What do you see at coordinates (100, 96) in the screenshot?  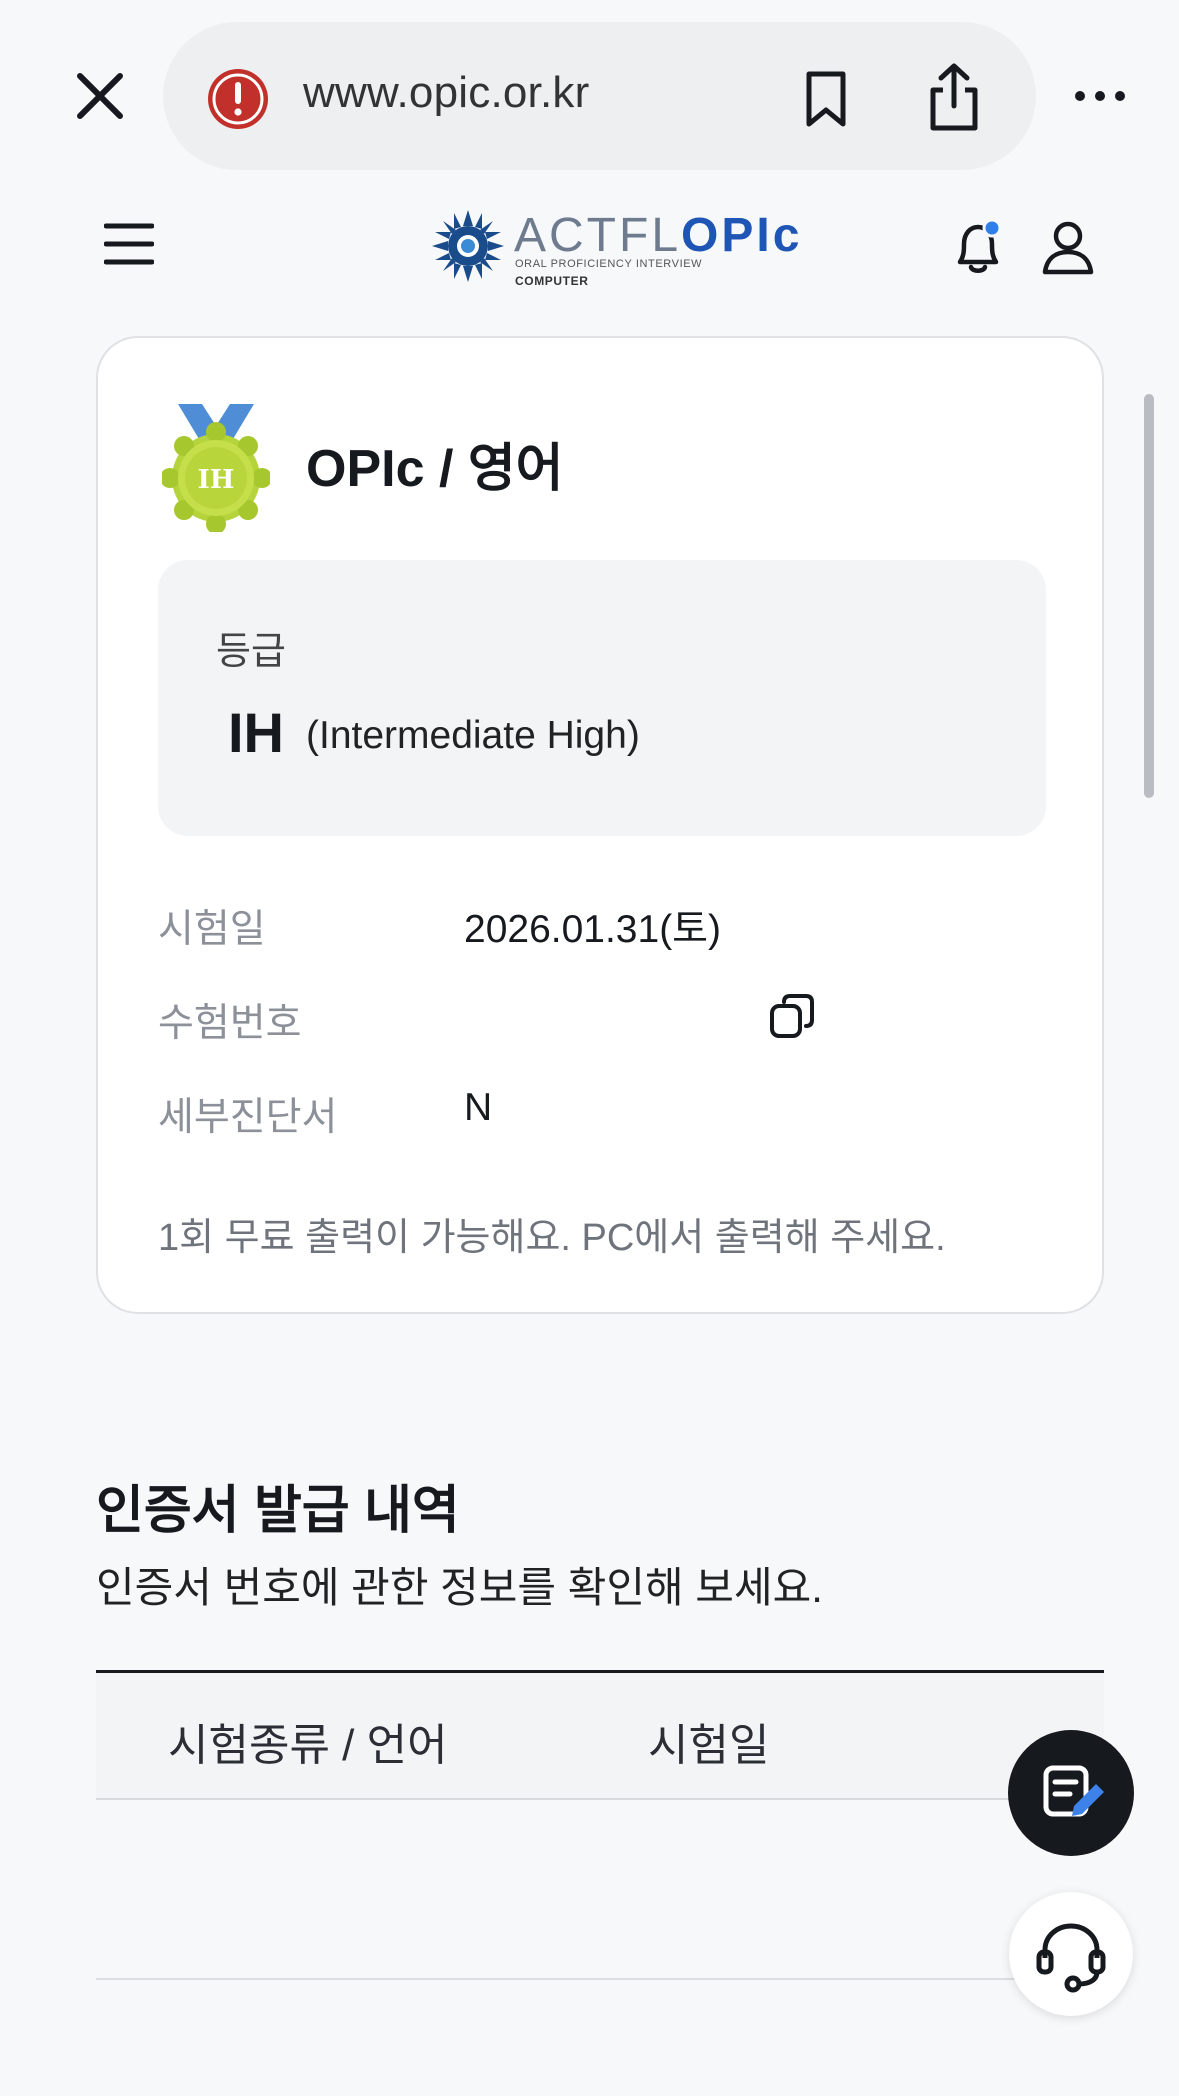 I see `close-icon` at bounding box center [100, 96].